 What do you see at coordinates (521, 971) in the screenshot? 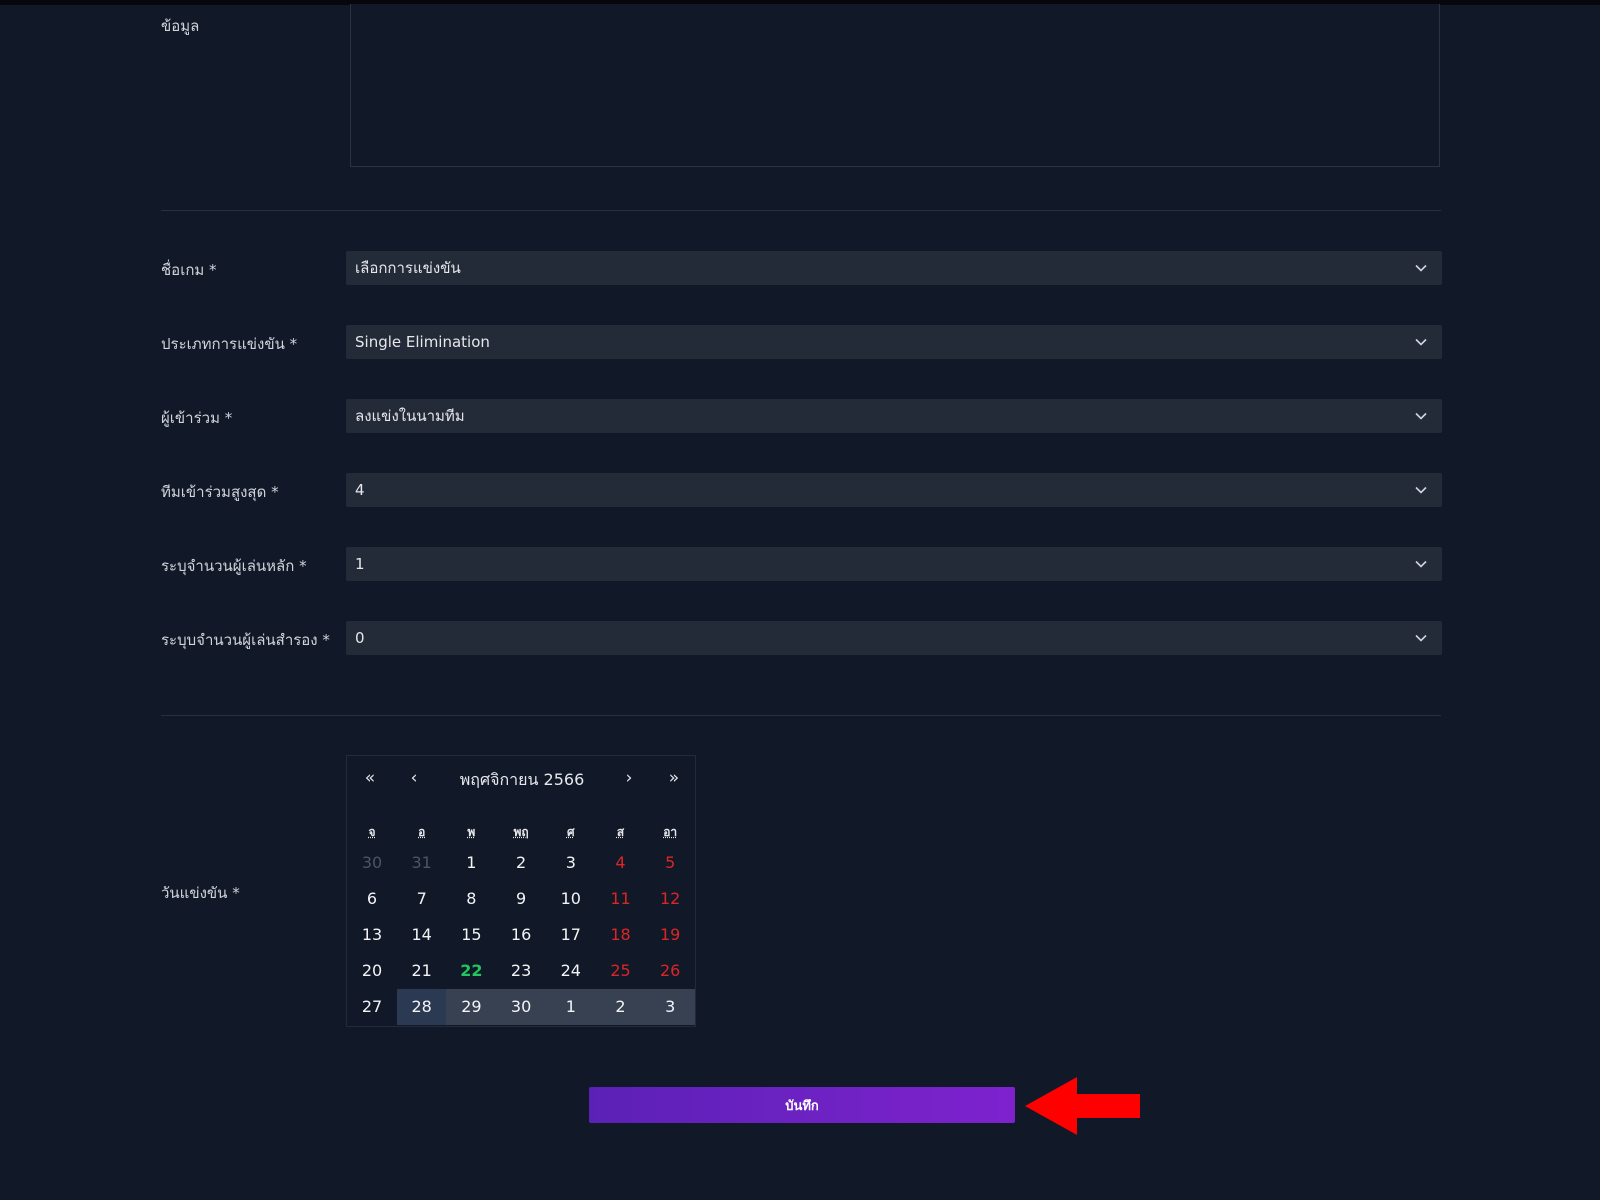
I see `calendar-day: 23` at bounding box center [521, 971].